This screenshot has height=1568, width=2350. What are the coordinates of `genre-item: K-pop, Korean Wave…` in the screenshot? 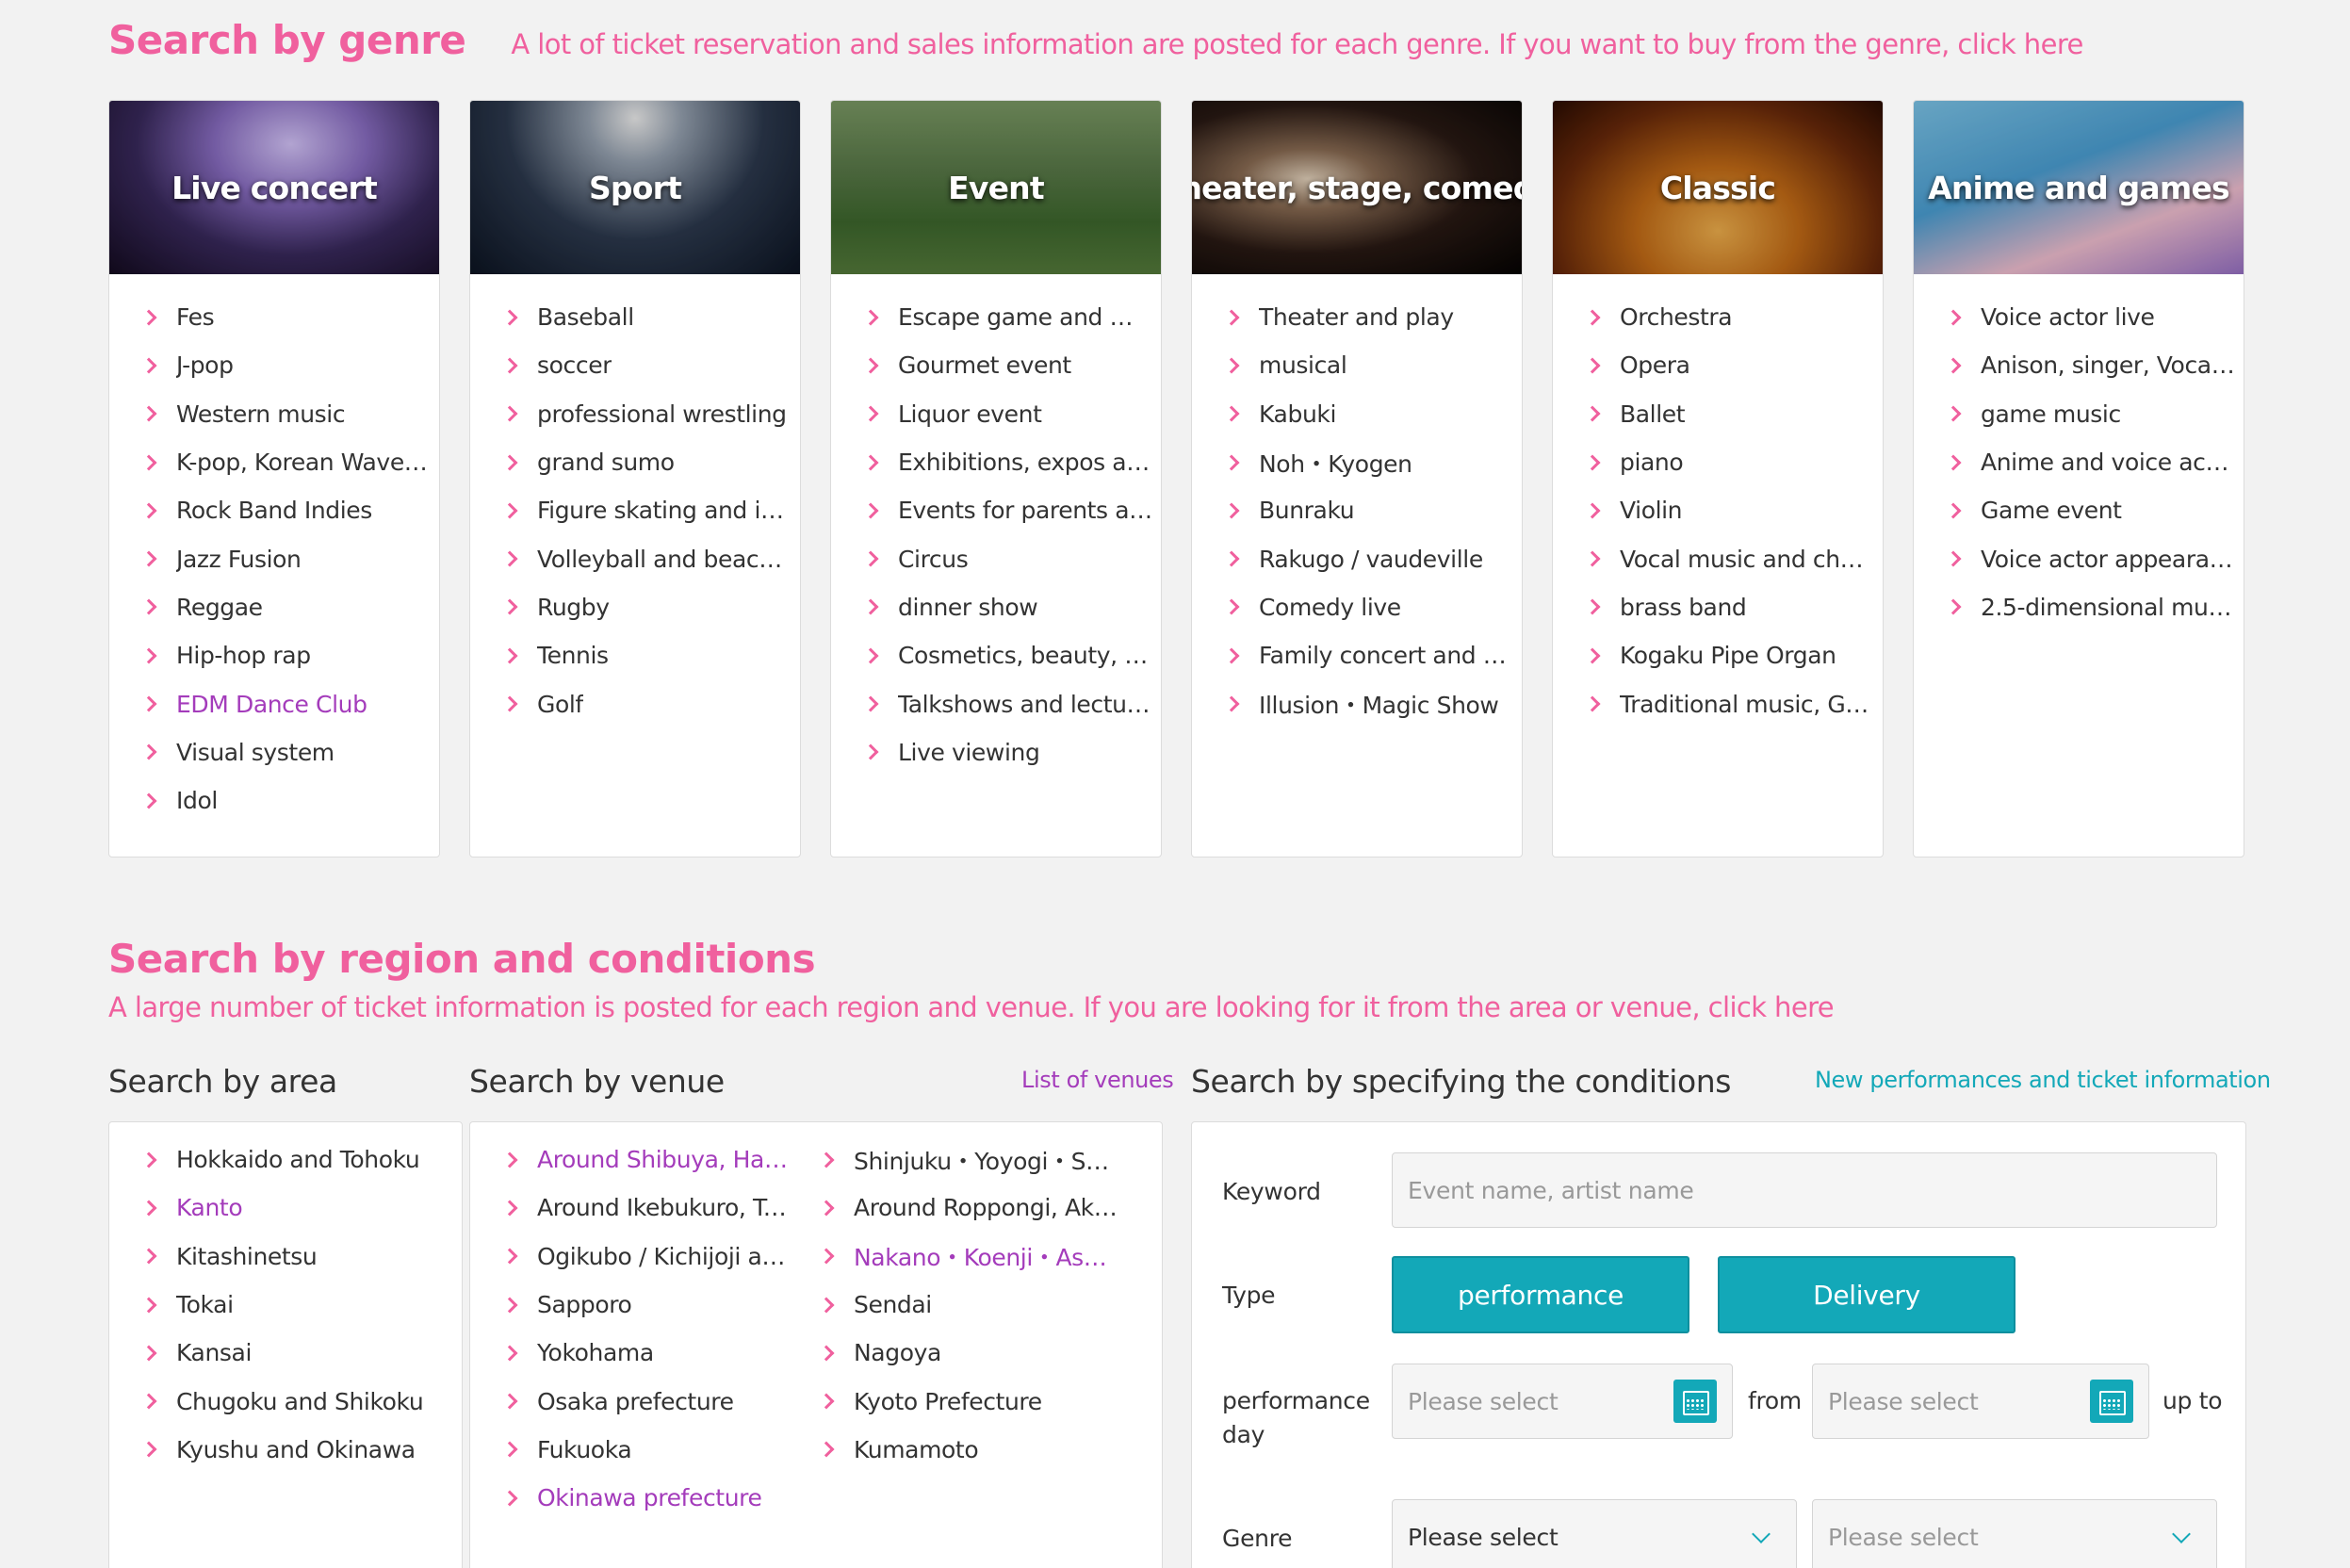 It's located at (289, 462).